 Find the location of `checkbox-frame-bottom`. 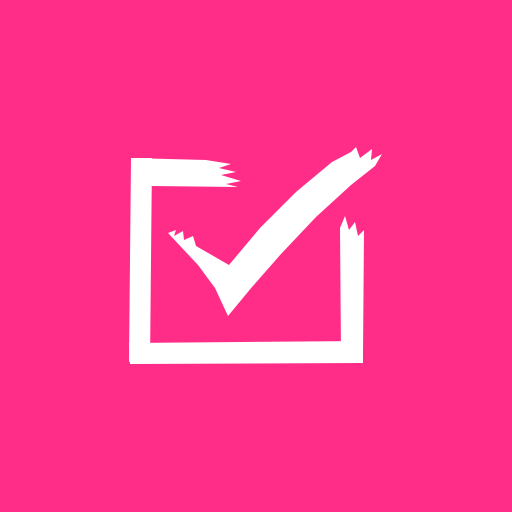

checkbox-frame-bottom is located at coordinates (246, 352).